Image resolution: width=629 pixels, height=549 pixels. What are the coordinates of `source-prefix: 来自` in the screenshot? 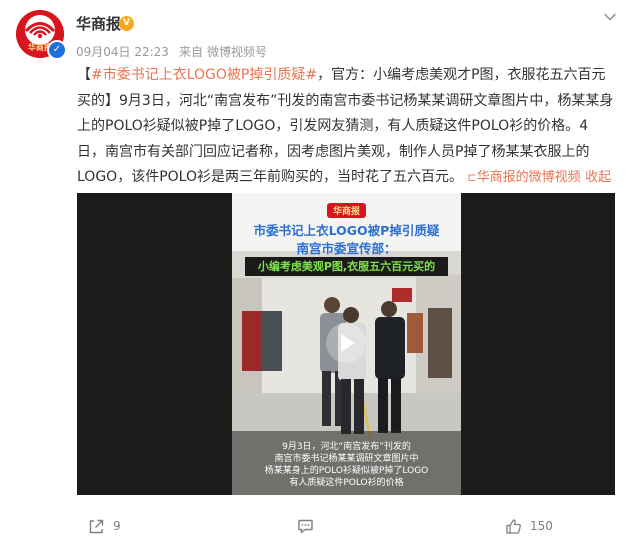 It's located at (190, 52).